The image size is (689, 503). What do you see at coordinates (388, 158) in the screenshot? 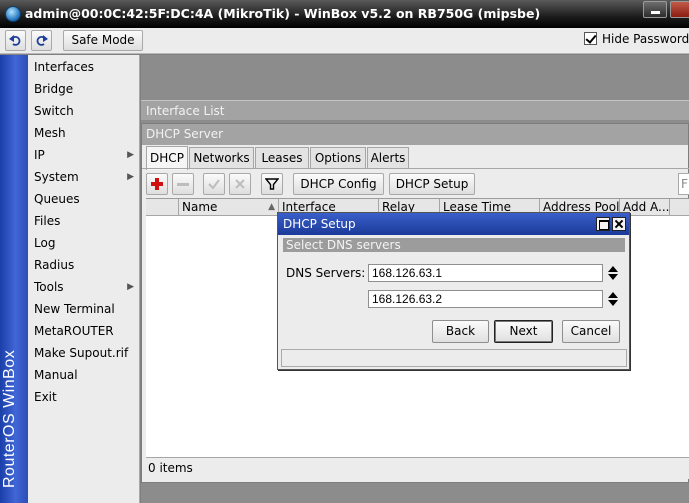
I see `tab-alerts: Alerts` at bounding box center [388, 158].